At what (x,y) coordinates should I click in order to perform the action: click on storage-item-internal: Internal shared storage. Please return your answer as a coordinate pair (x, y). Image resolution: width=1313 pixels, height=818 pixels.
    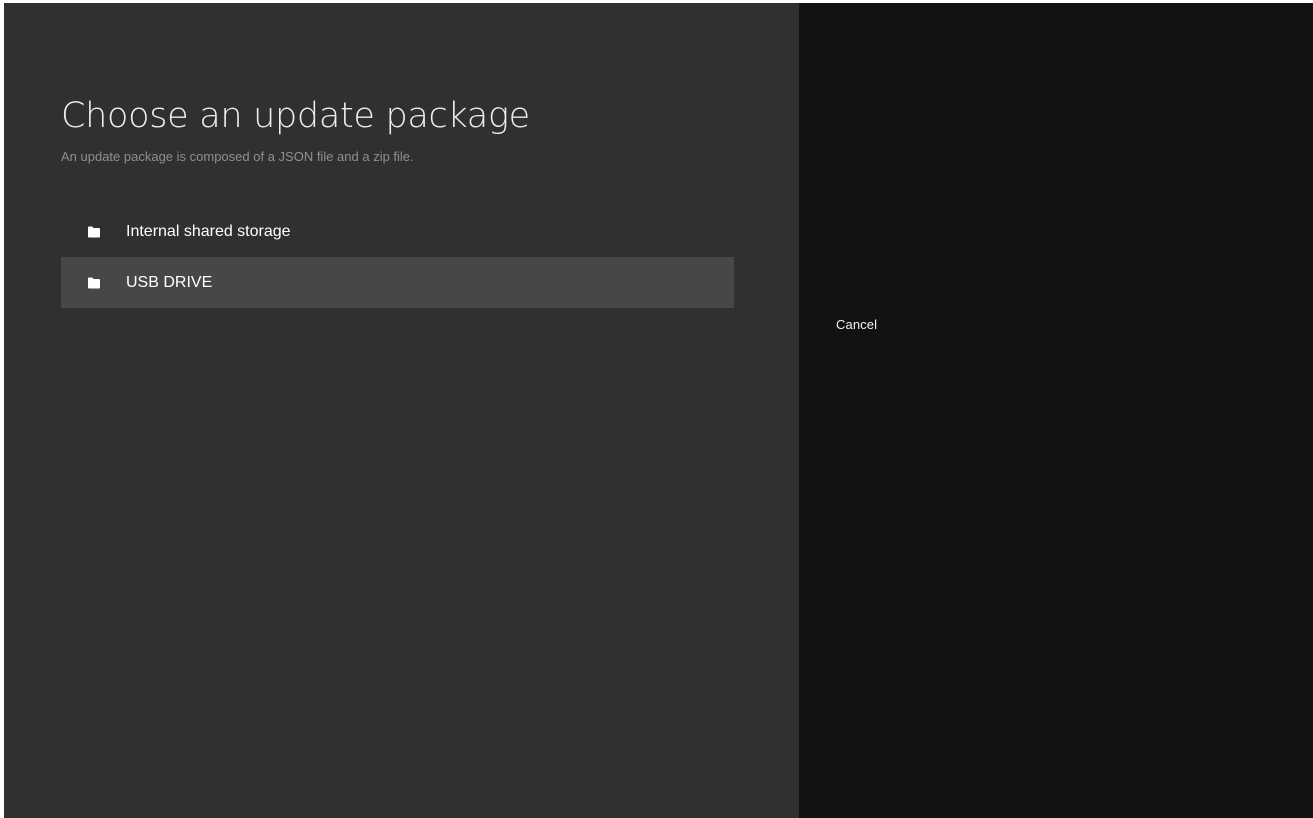
    Looking at the image, I should click on (397, 231).